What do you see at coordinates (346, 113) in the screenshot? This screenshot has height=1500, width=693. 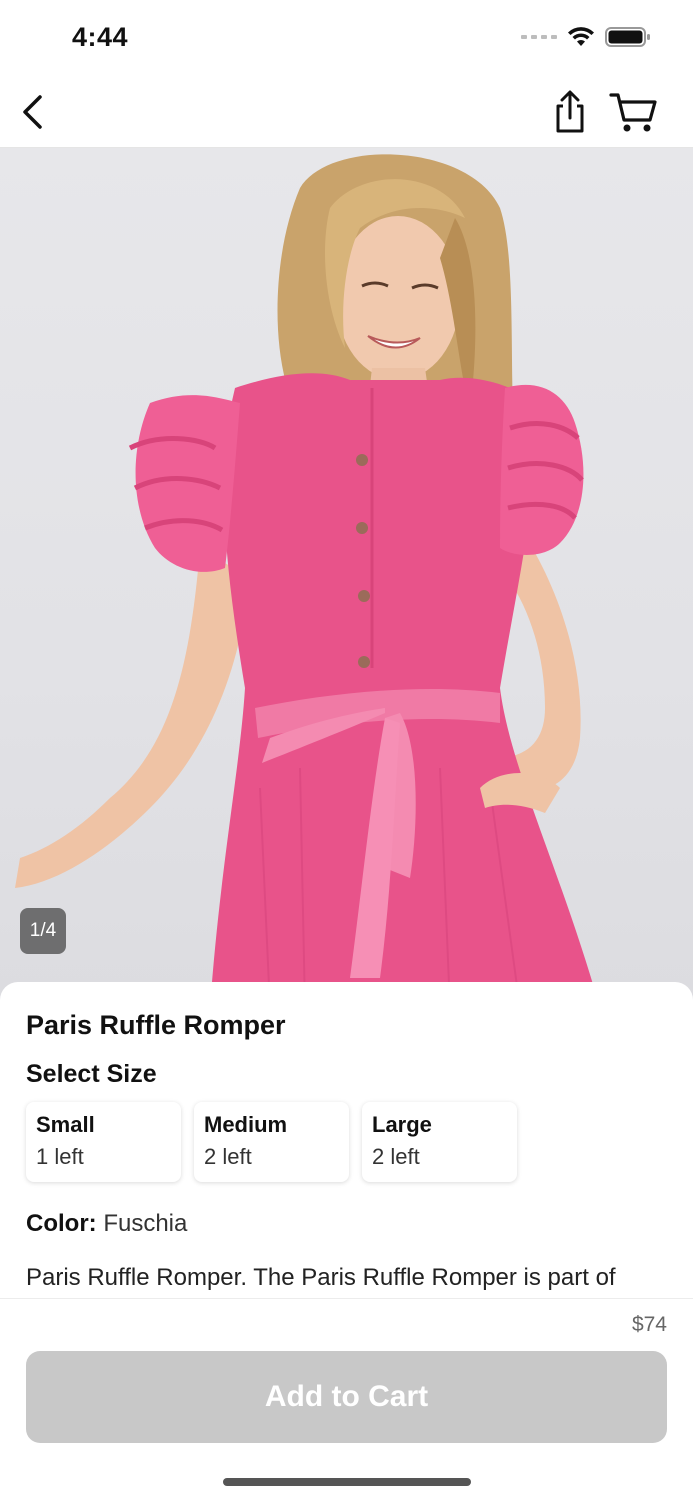 I see `nav-bar` at bounding box center [346, 113].